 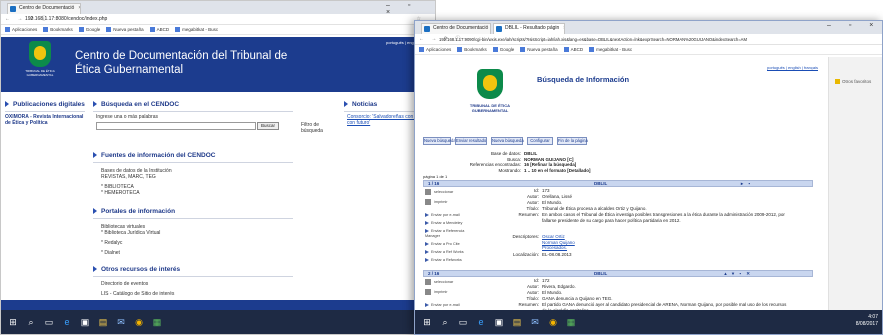 What do you see at coordinates (475, 49) in the screenshot?
I see `bookmark-label: Bookmarks` at bounding box center [475, 49].